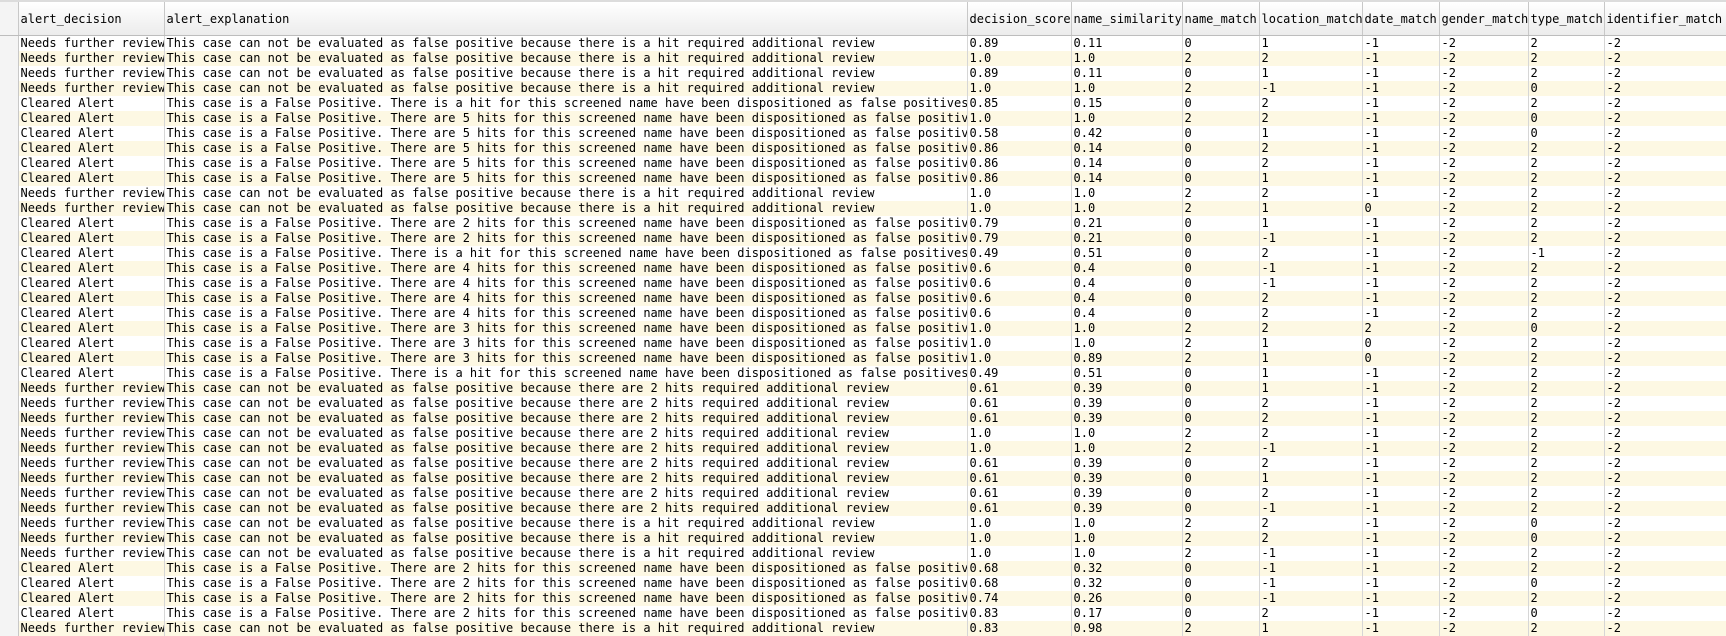 This screenshot has width=1726, height=636. Describe the element at coordinates (1019, 358) in the screenshot. I see `cell-decision-score: 1.0` at that location.